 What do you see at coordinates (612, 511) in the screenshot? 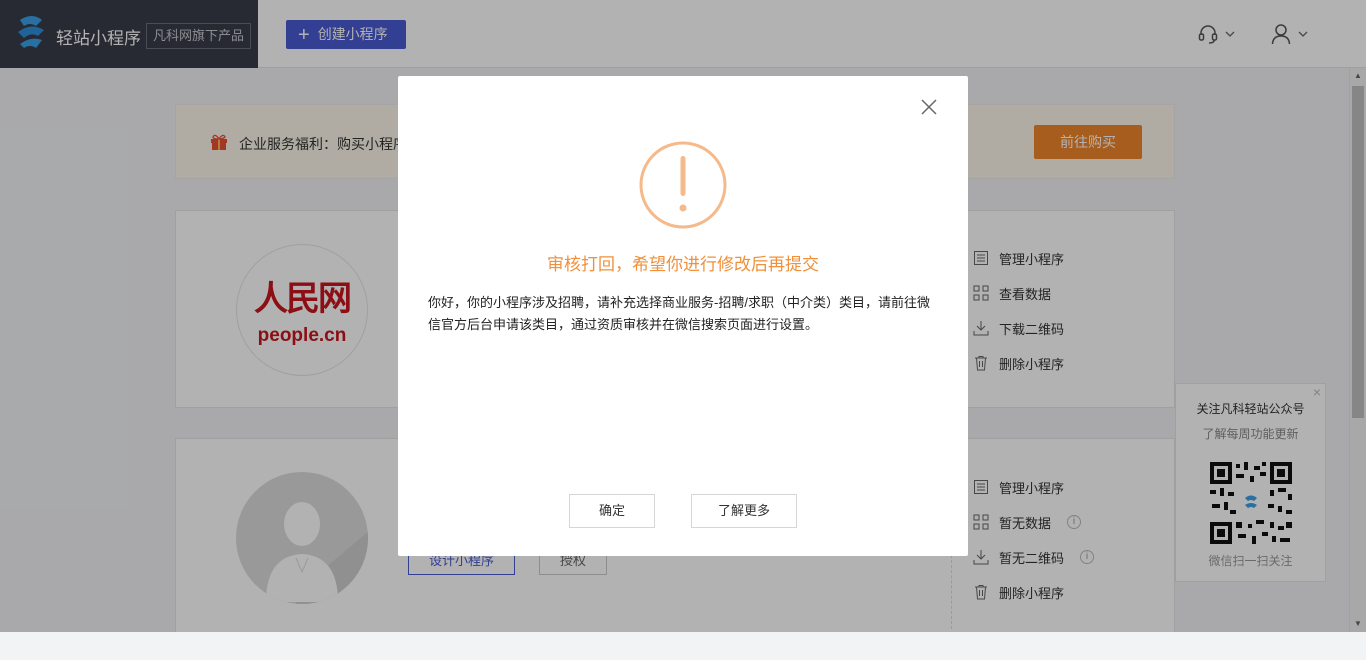
I see `confirm-button: 确定` at bounding box center [612, 511].